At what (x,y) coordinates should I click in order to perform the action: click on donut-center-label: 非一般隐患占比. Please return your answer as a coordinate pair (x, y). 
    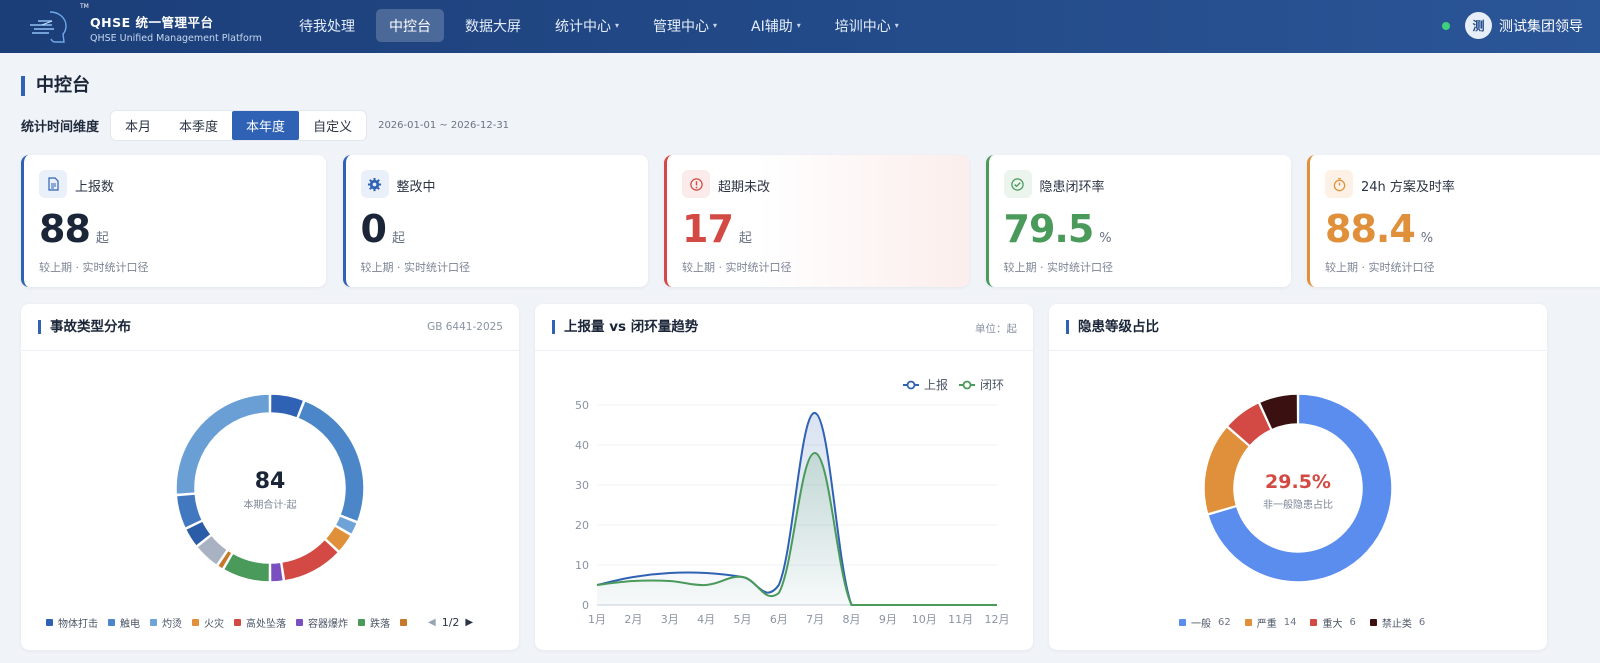
    Looking at the image, I should click on (1298, 504).